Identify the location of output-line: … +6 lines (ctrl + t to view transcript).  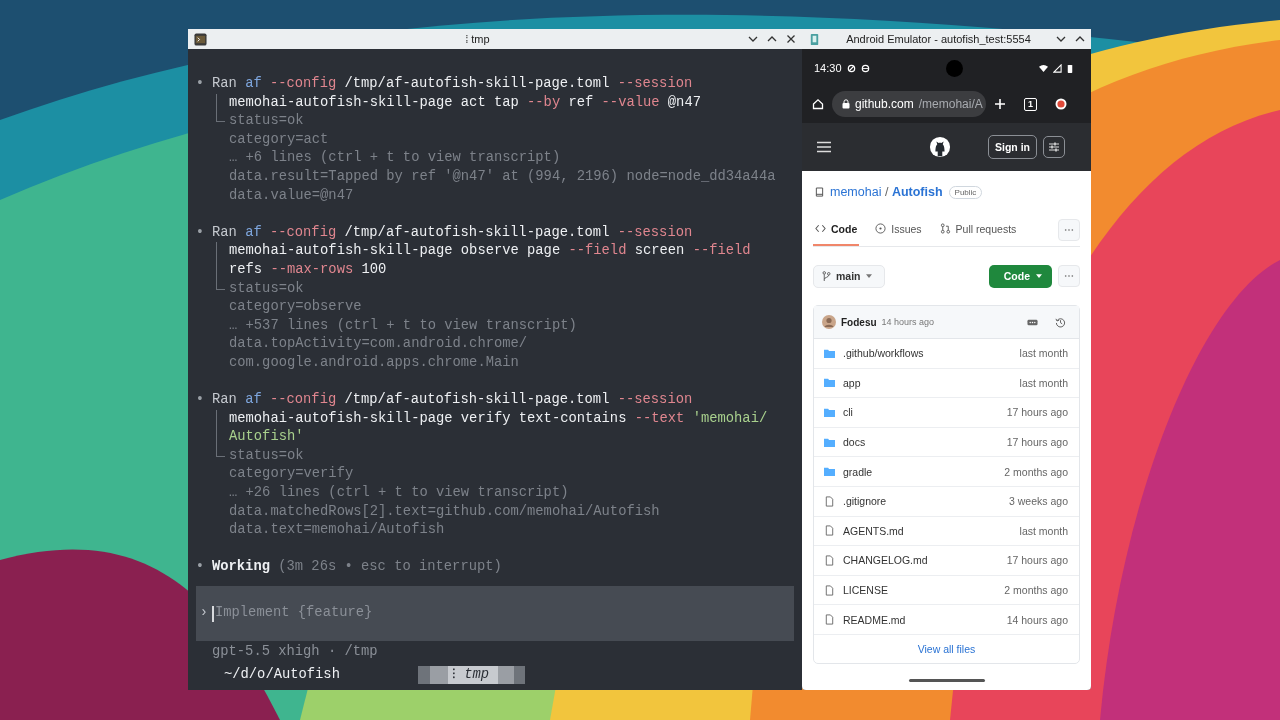
(395, 158).